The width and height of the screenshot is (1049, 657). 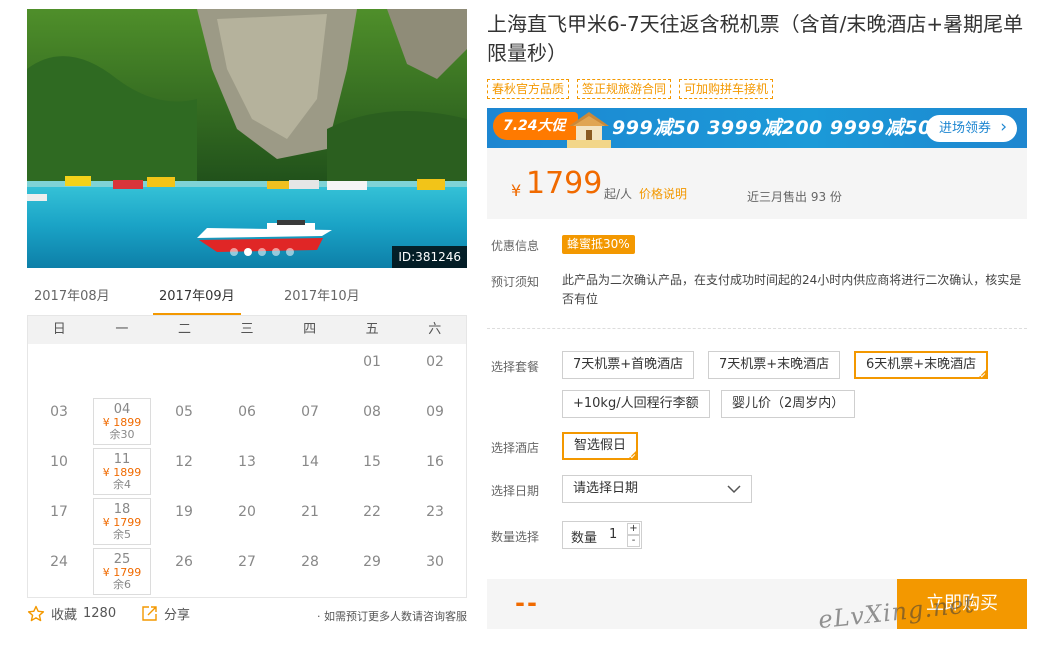 I want to click on discount-badge: 蜂蜜抵30%, so click(x=598, y=244).